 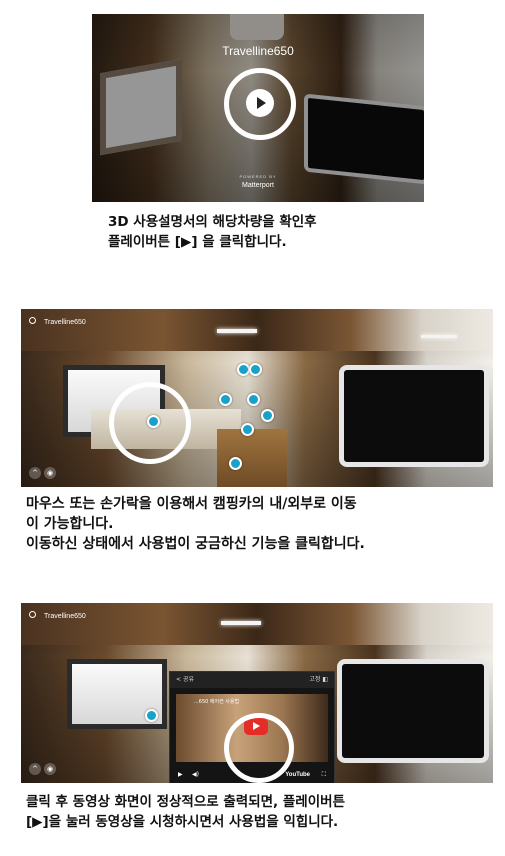 I want to click on volume-icon: ◀), so click(x=195, y=774).